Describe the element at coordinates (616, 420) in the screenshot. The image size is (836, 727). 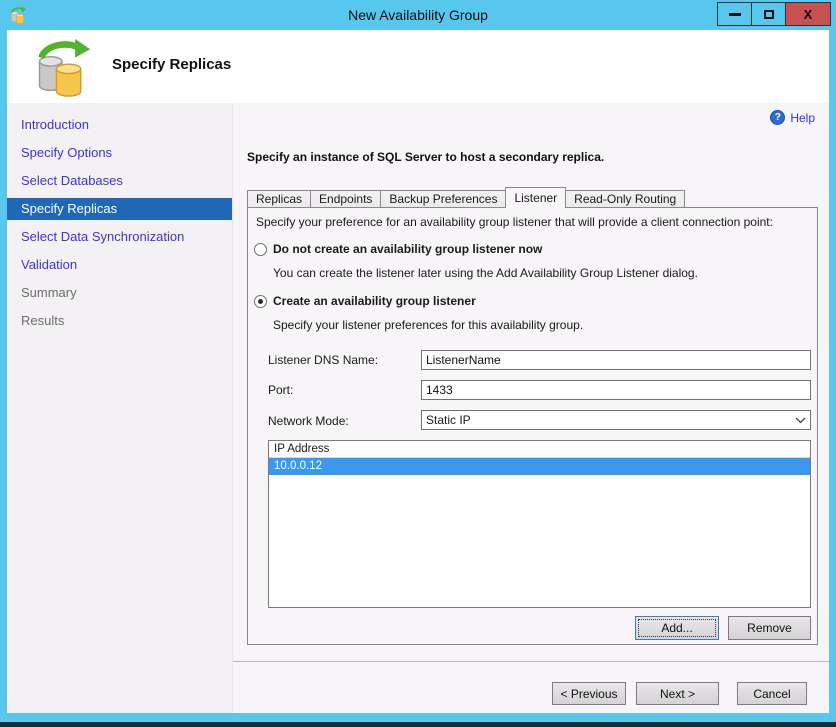
I see `network-mode-select: Static IP` at that location.